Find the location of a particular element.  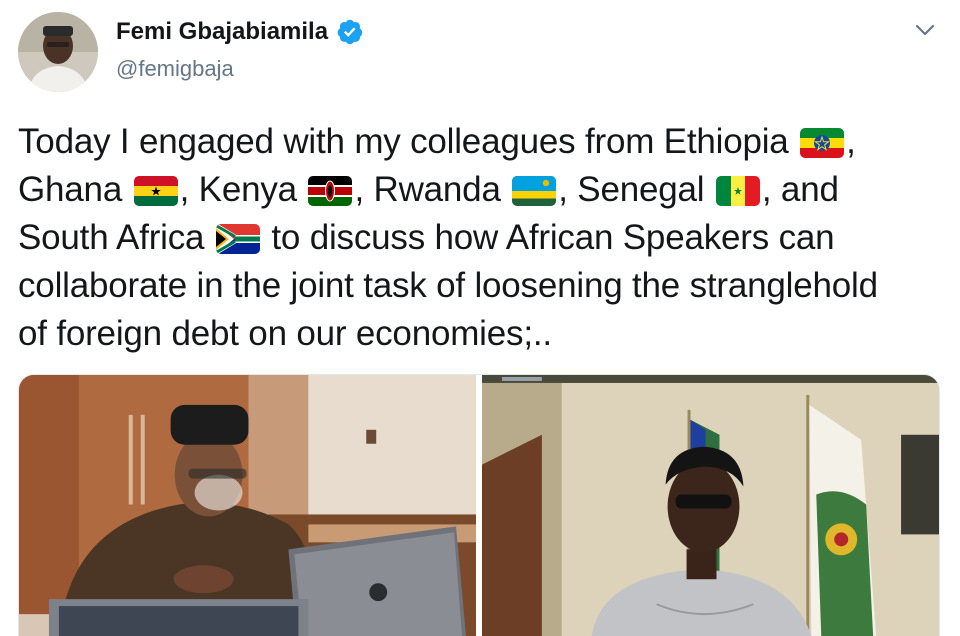

tweet-text-segment: , Senegal is located at coordinates (636, 189).